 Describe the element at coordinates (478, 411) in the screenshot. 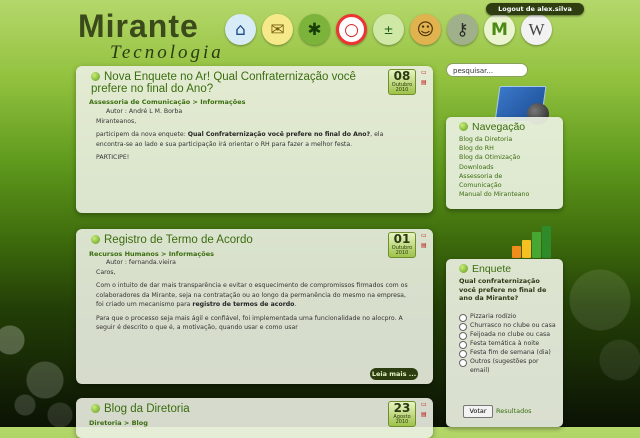

I see `vote-button: Votar` at that location.